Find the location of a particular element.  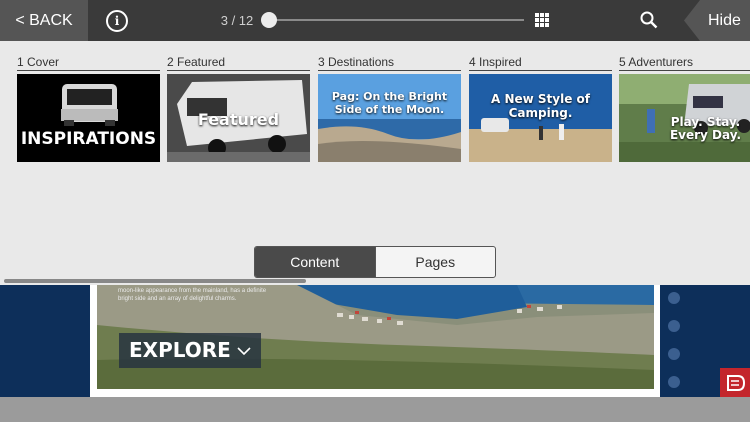

thumbnail-label: 2 Featured is located at coordinates (238, 63).